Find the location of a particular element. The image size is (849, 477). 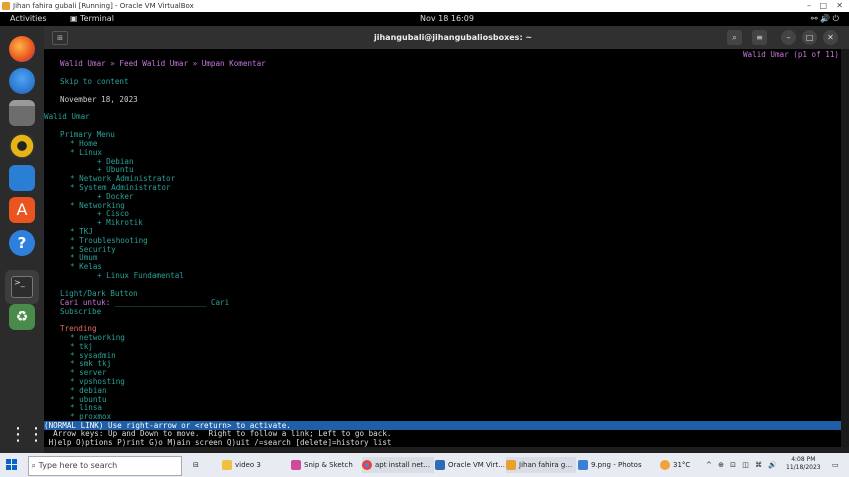

trending-item: * ubuntu is located at coordinates (88, 399).